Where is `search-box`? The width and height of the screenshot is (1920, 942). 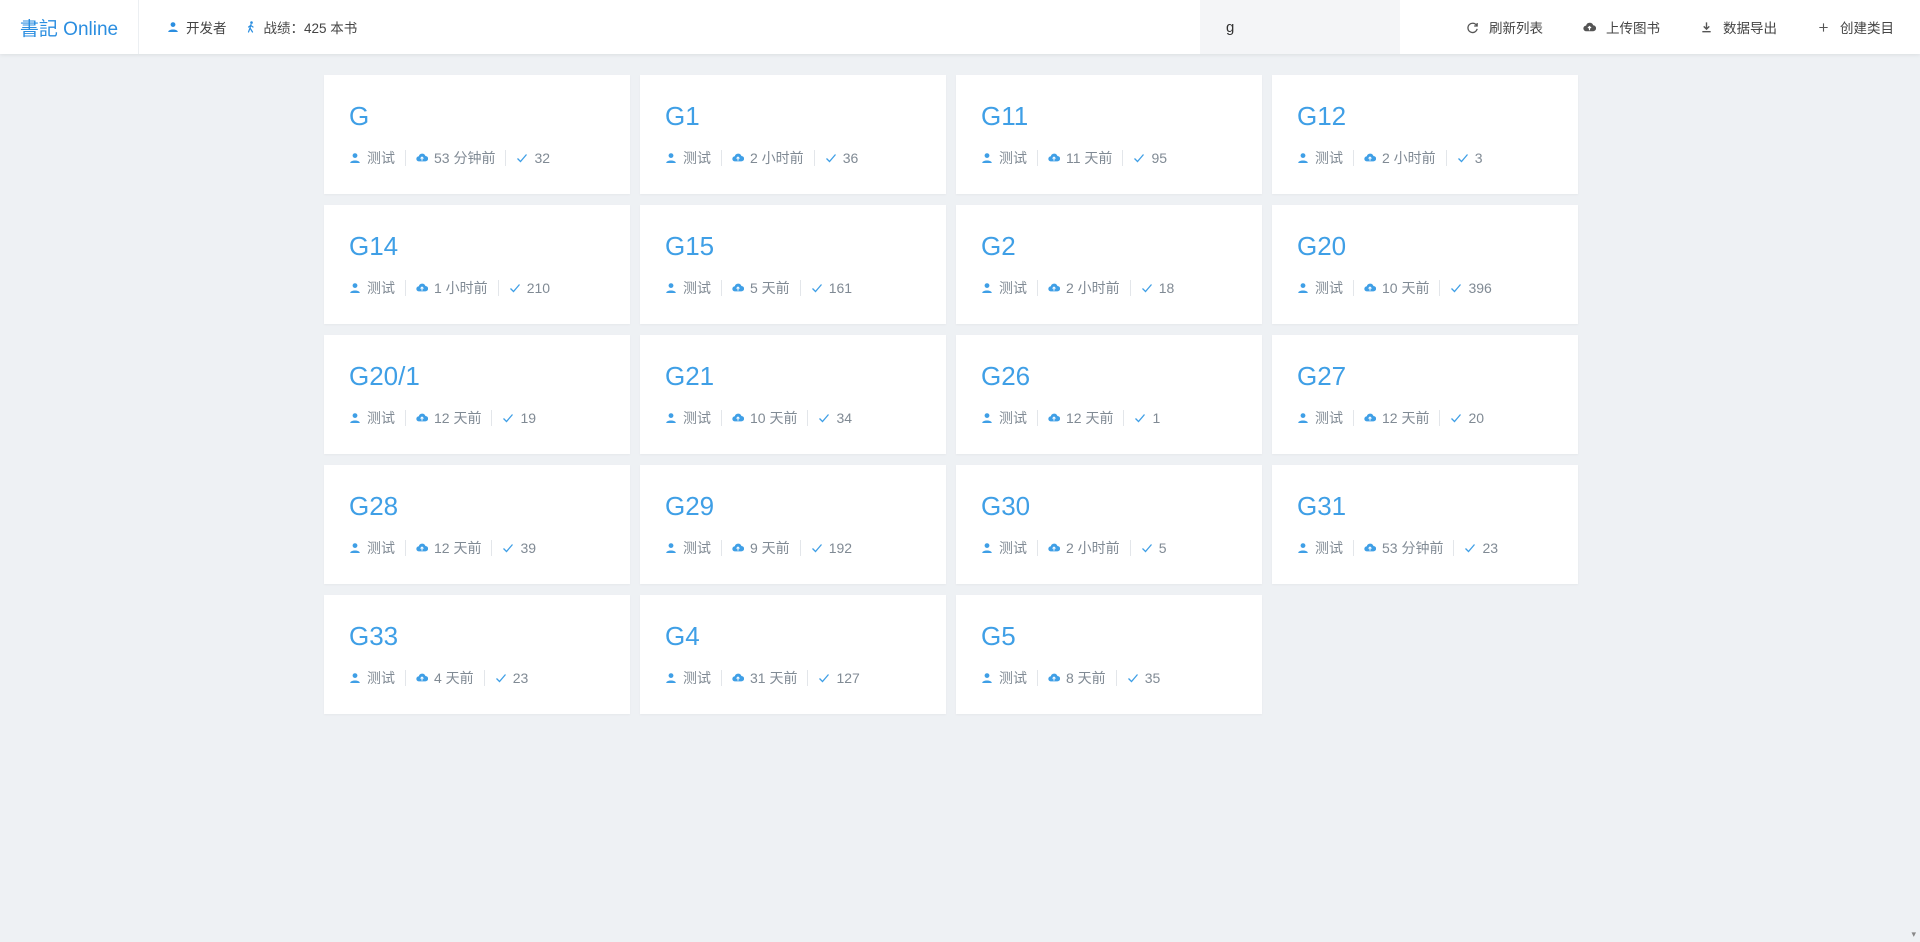 search-box is located at coordinates (1300, 27).